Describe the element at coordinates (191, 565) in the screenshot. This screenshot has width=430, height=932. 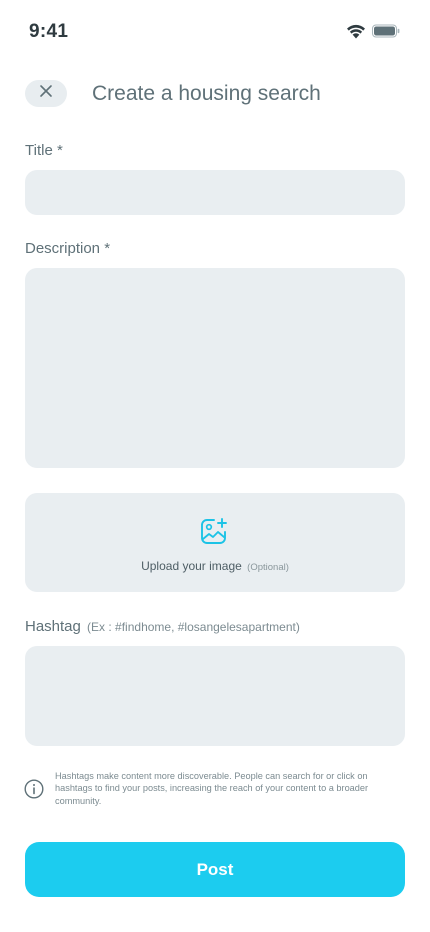
I see `upload-label: Upload your image` at that location.